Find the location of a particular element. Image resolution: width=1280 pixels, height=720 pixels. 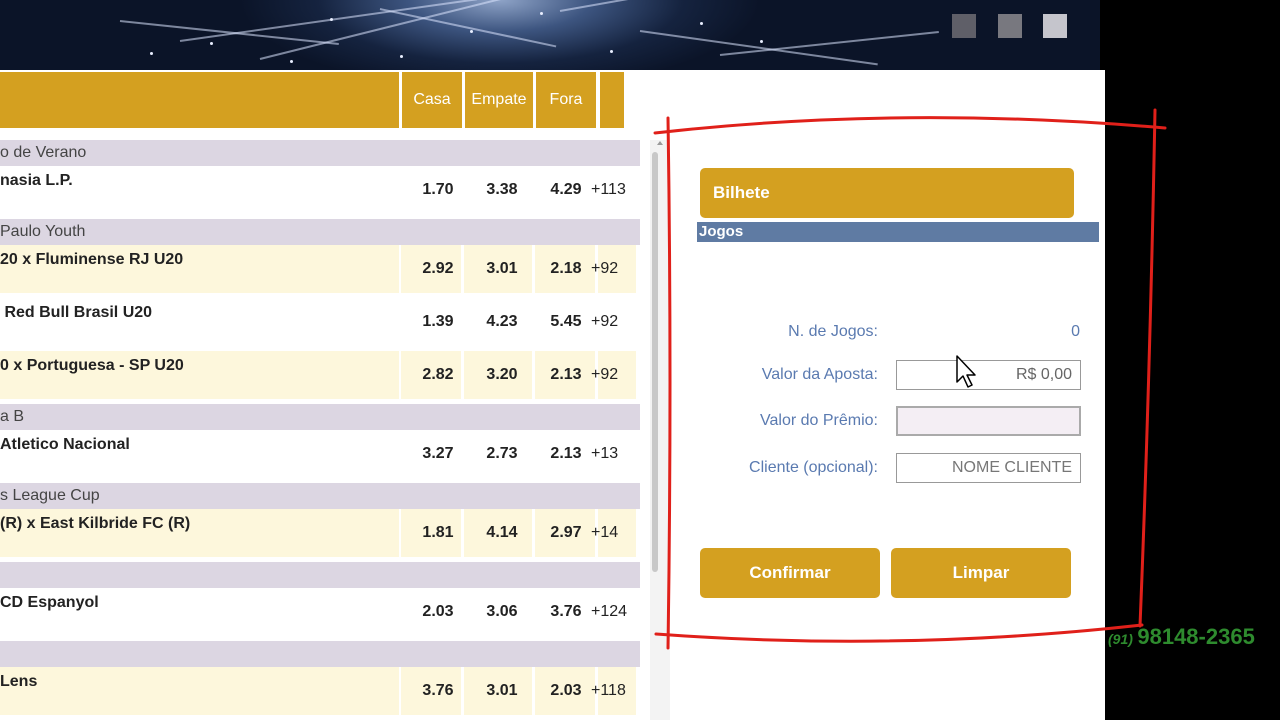

match-name: 0 x Portuguesa - SP U20 is located at coordinates (92, 366).